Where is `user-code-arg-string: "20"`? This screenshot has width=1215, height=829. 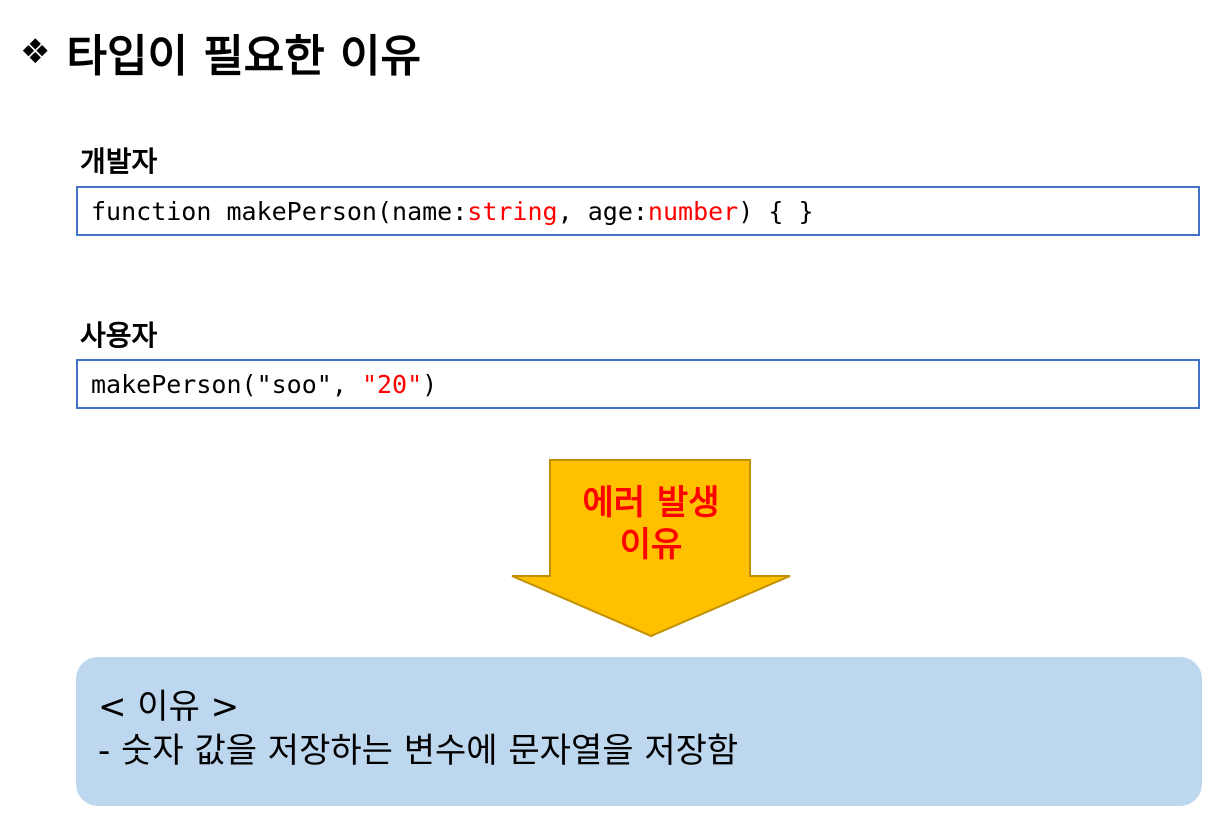
user-code-arg-string: "20" is located at coordinates (392, 384).